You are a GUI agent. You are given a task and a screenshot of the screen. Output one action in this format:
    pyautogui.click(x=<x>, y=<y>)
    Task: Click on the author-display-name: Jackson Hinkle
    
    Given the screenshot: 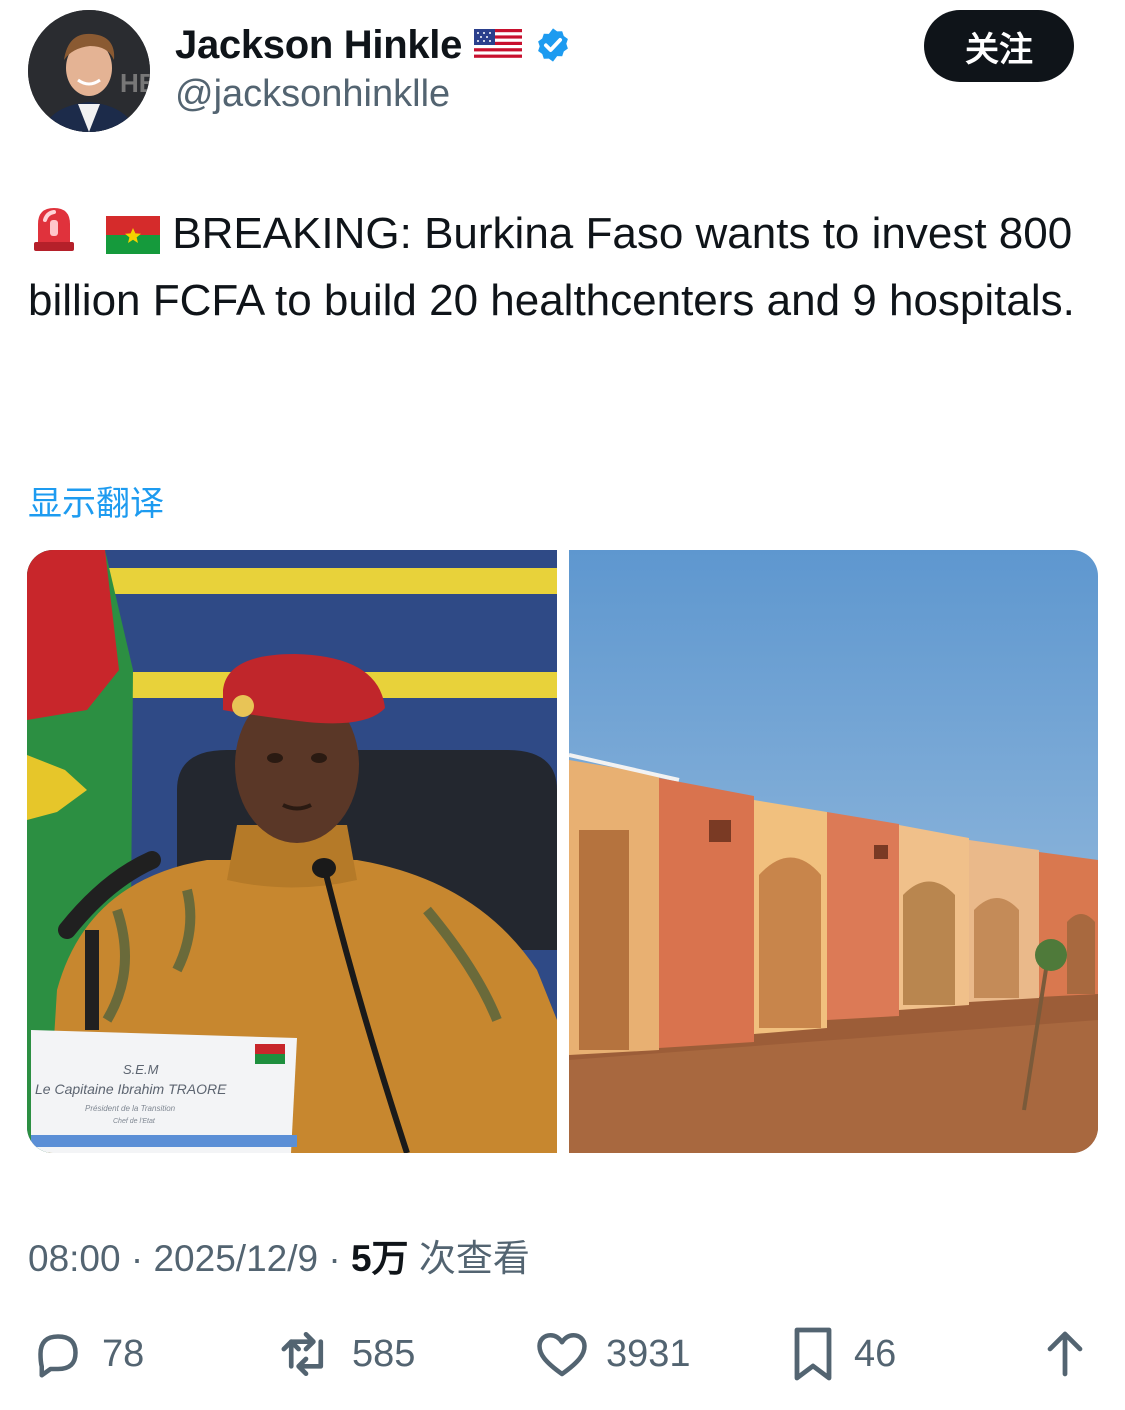 What is the action you would take?
    pyautogui.click(x=318, y=45)
    